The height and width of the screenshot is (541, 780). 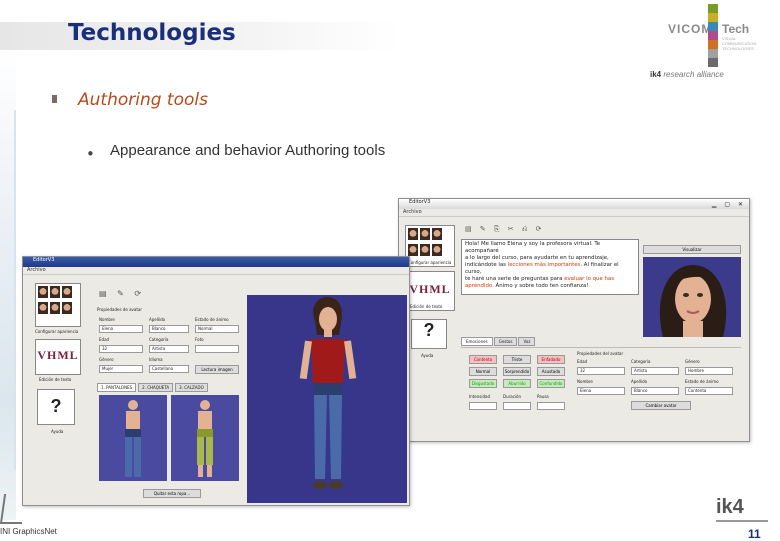 What do you see at coordinates (216, 262) in the screenshot?
I see `window-titlebar: EditorV3` at bounding box center [216, 262].